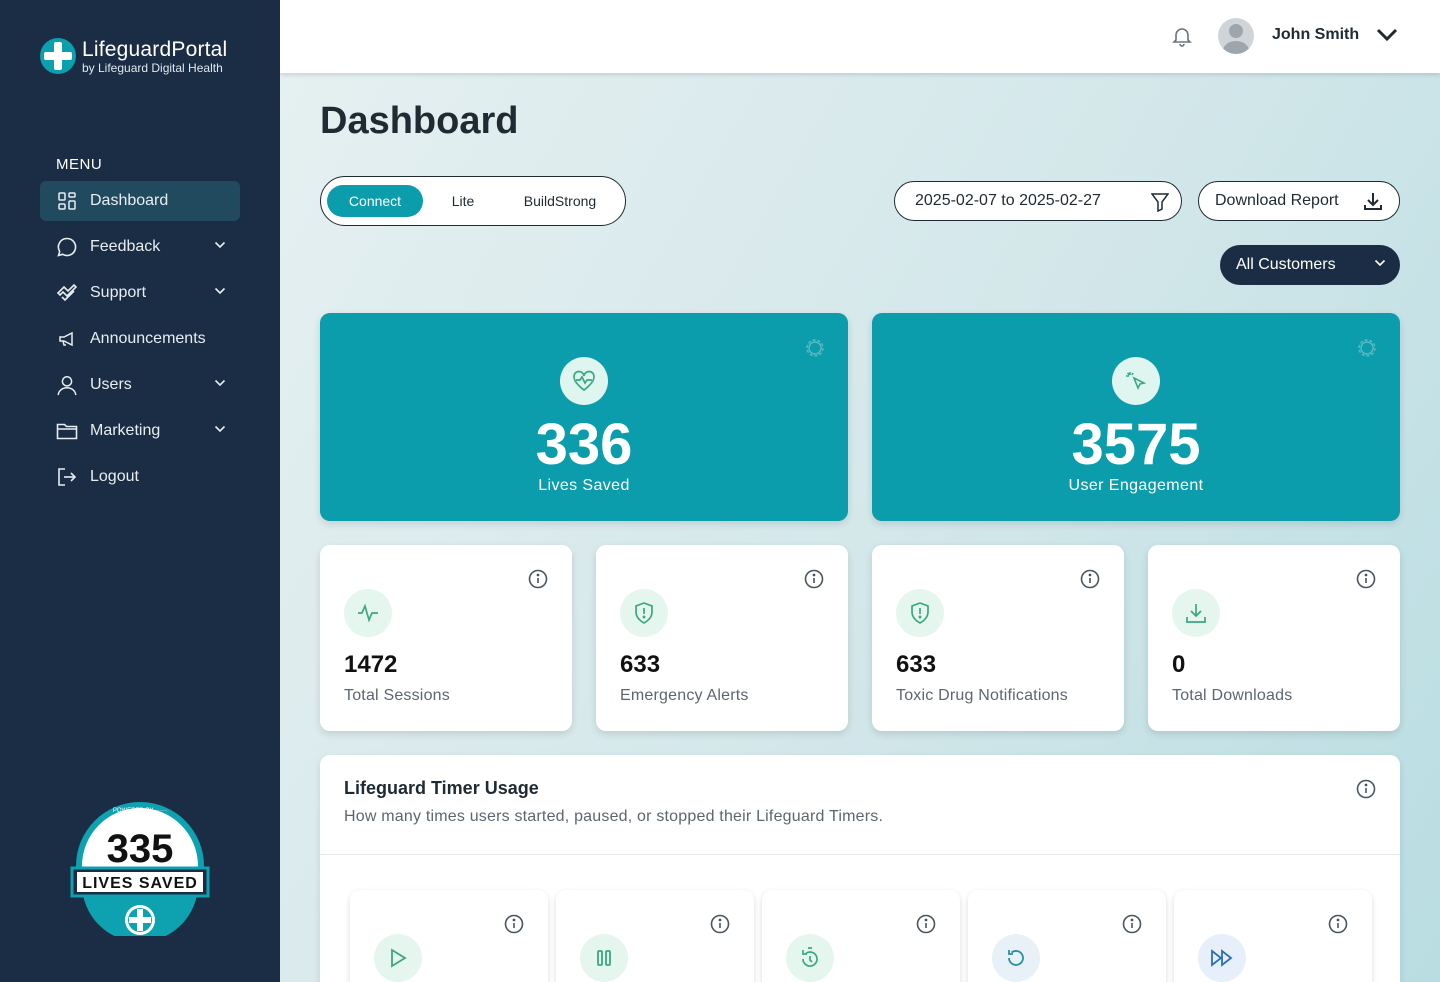 Image resolution: width=1440 pixels, height=982 pixels. Describe the element at coordinates (982, 695) in the screenshot. I see `toxic-drug-notifications-label: Toxic Drug Notifications` at that location.